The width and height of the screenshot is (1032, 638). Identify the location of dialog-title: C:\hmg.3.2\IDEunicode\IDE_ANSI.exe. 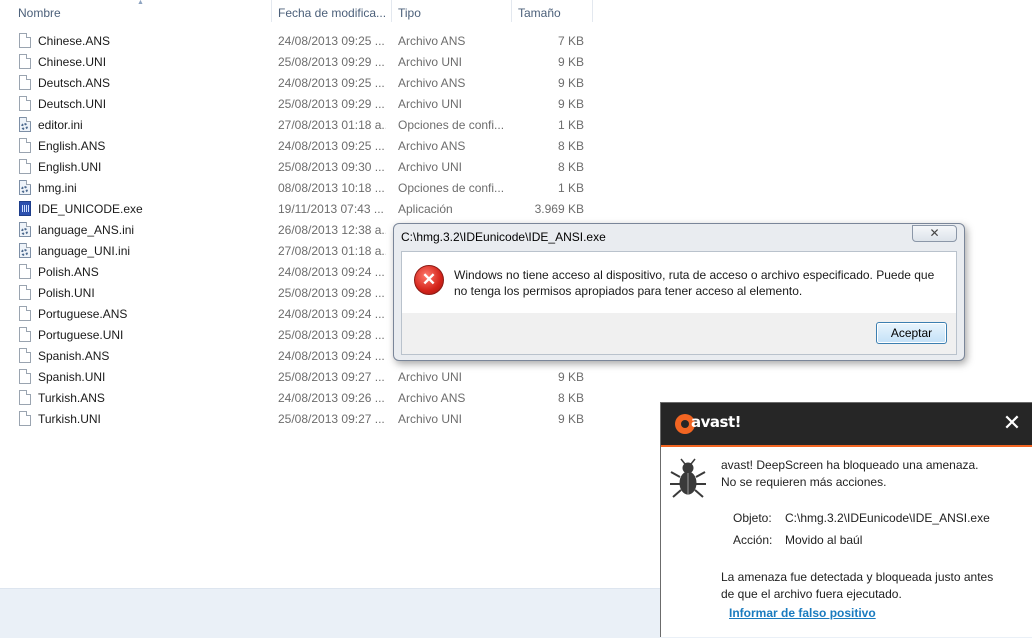
(503, 237).